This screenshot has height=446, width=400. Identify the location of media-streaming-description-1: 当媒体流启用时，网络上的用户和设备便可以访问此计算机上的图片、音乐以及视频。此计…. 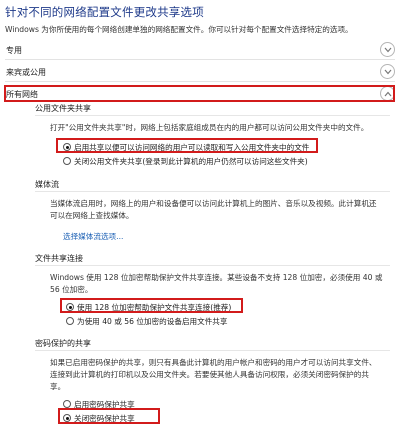
(213, 203).